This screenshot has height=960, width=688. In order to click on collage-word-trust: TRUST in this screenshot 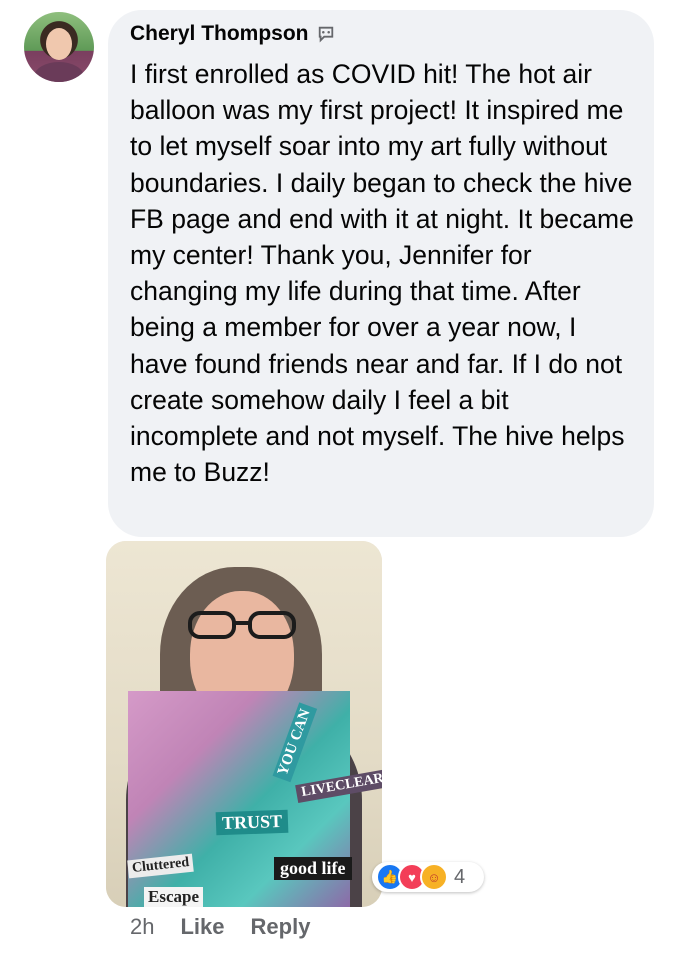, I will do `click(252, 822)`.